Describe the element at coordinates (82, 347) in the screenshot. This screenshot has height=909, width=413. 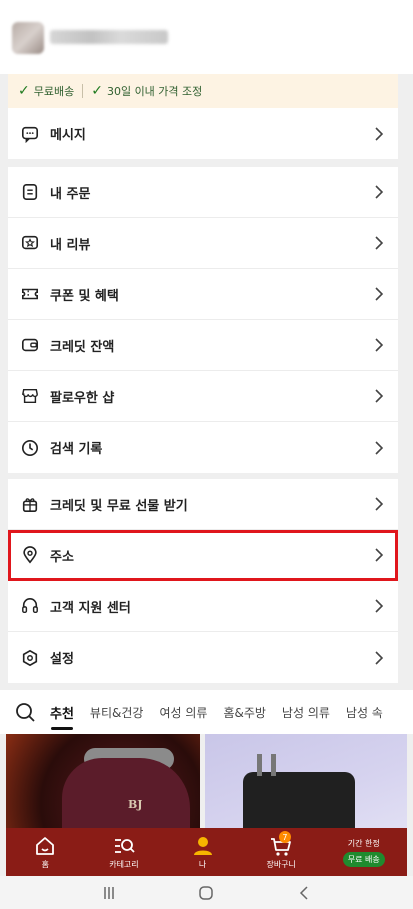
I see `menu-label: 크레딧 잔액` at that location.